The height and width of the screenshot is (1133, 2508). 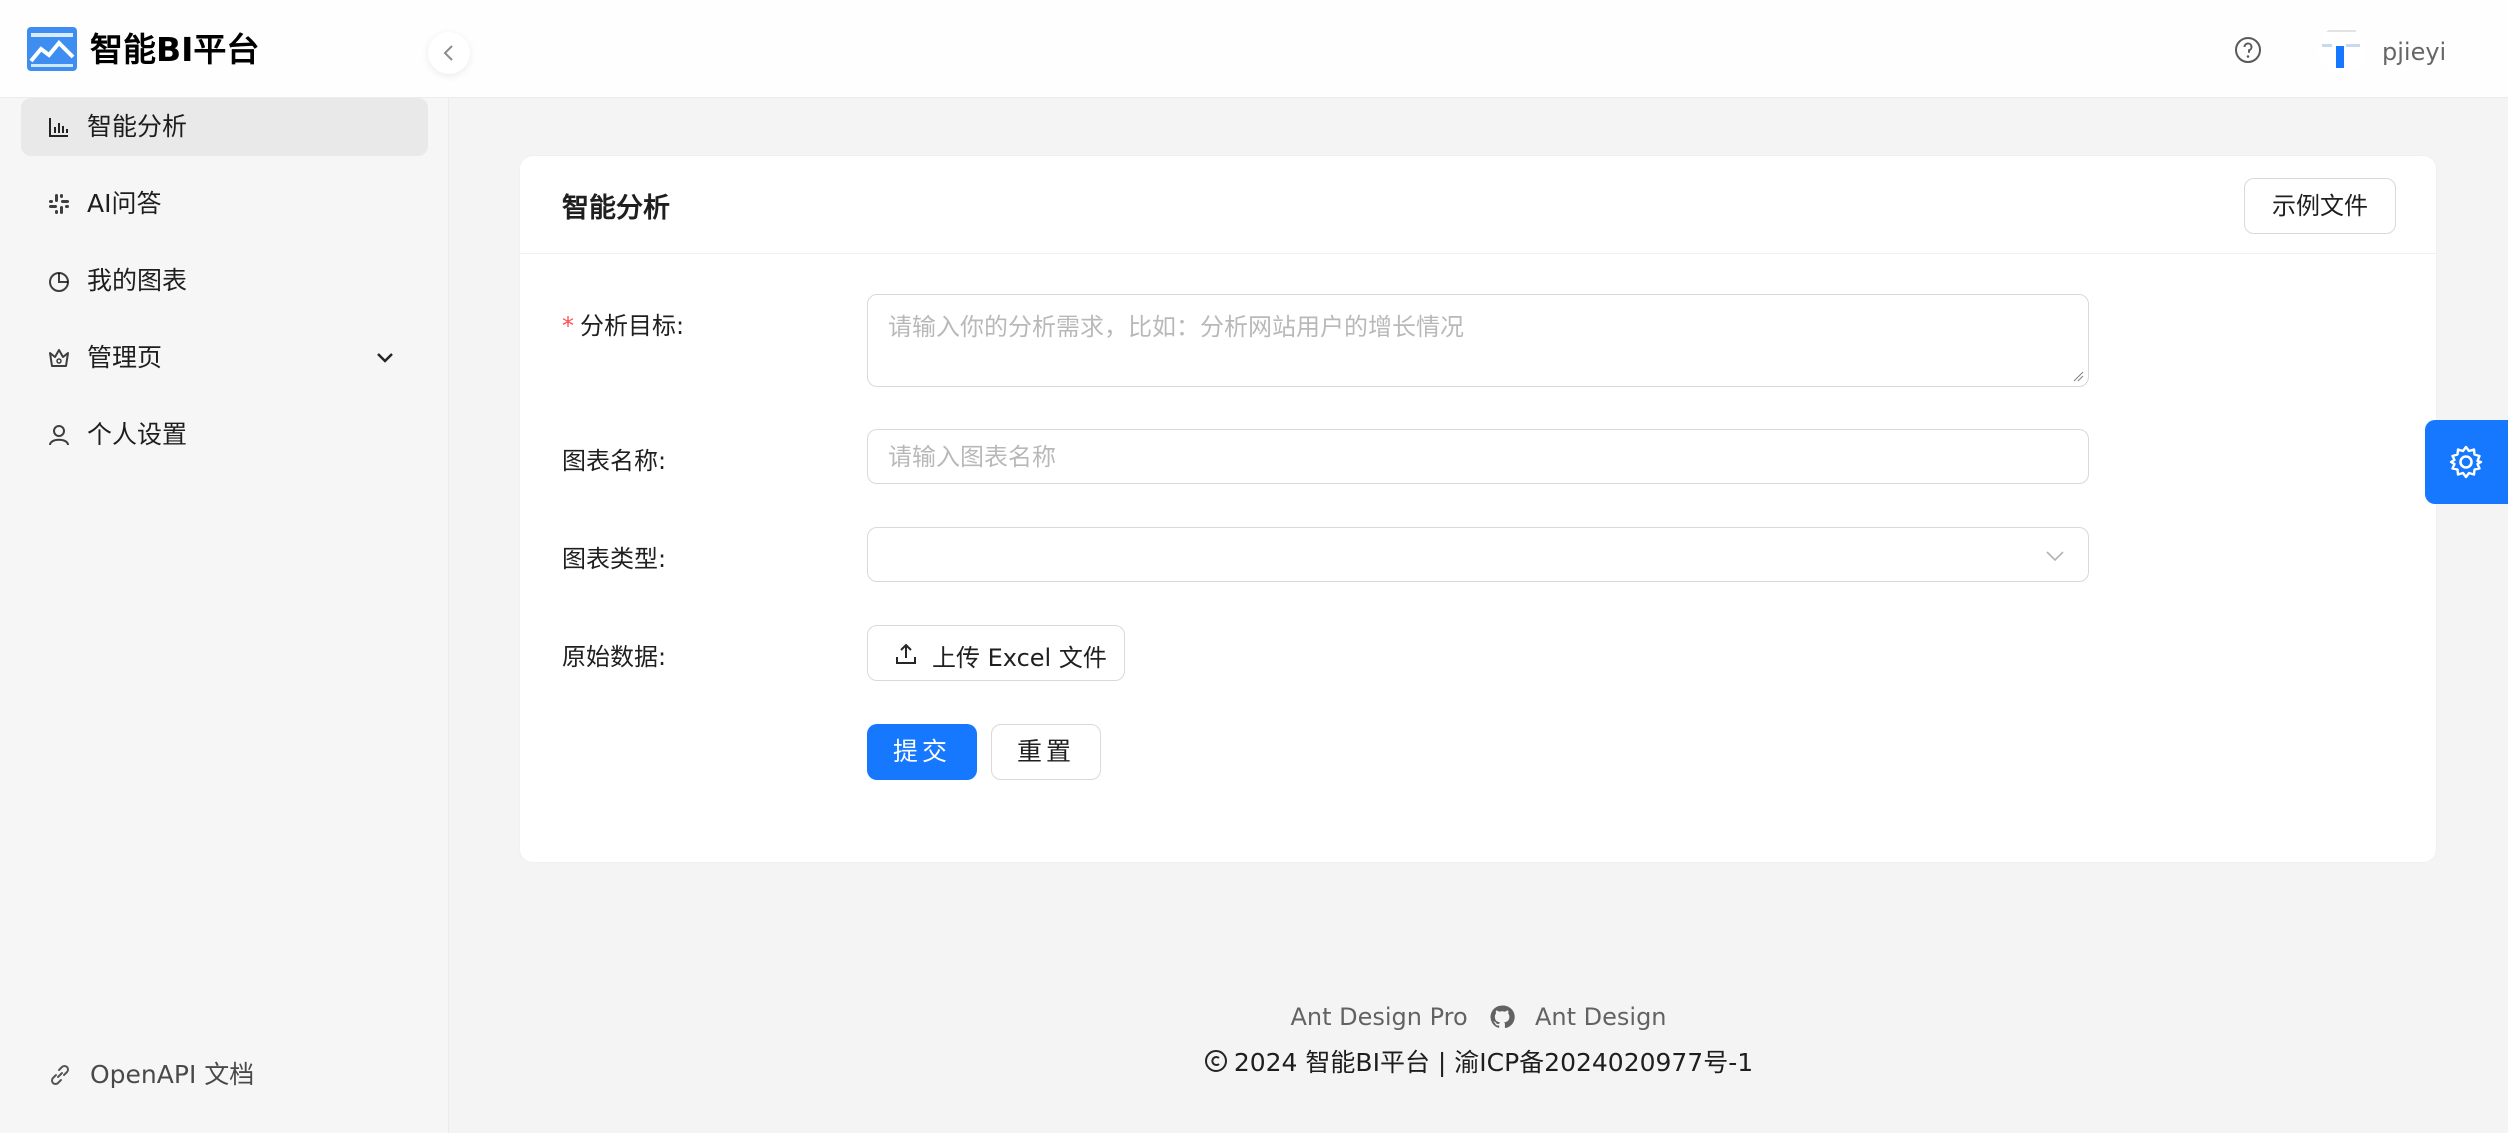 What do you see at coordinates (568, 326) in the screenshot?
I see `required-asterisk: *` at bounding box center [568, 326].